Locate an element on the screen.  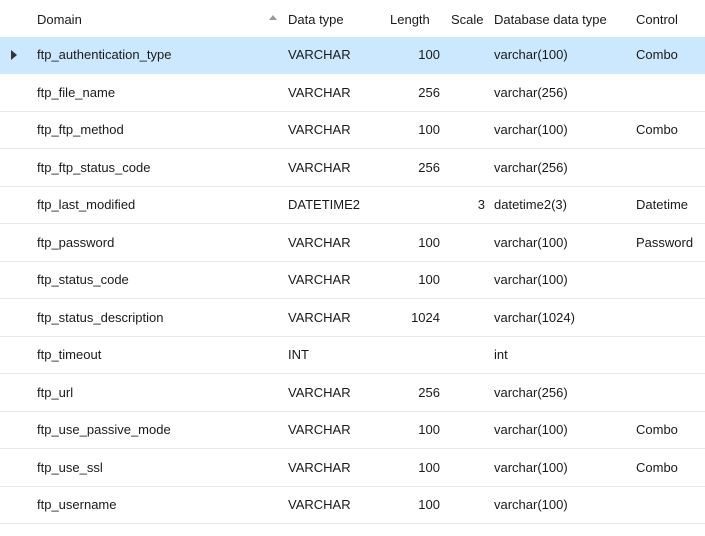
cell-control: Password is located at coordinates (670, 243).